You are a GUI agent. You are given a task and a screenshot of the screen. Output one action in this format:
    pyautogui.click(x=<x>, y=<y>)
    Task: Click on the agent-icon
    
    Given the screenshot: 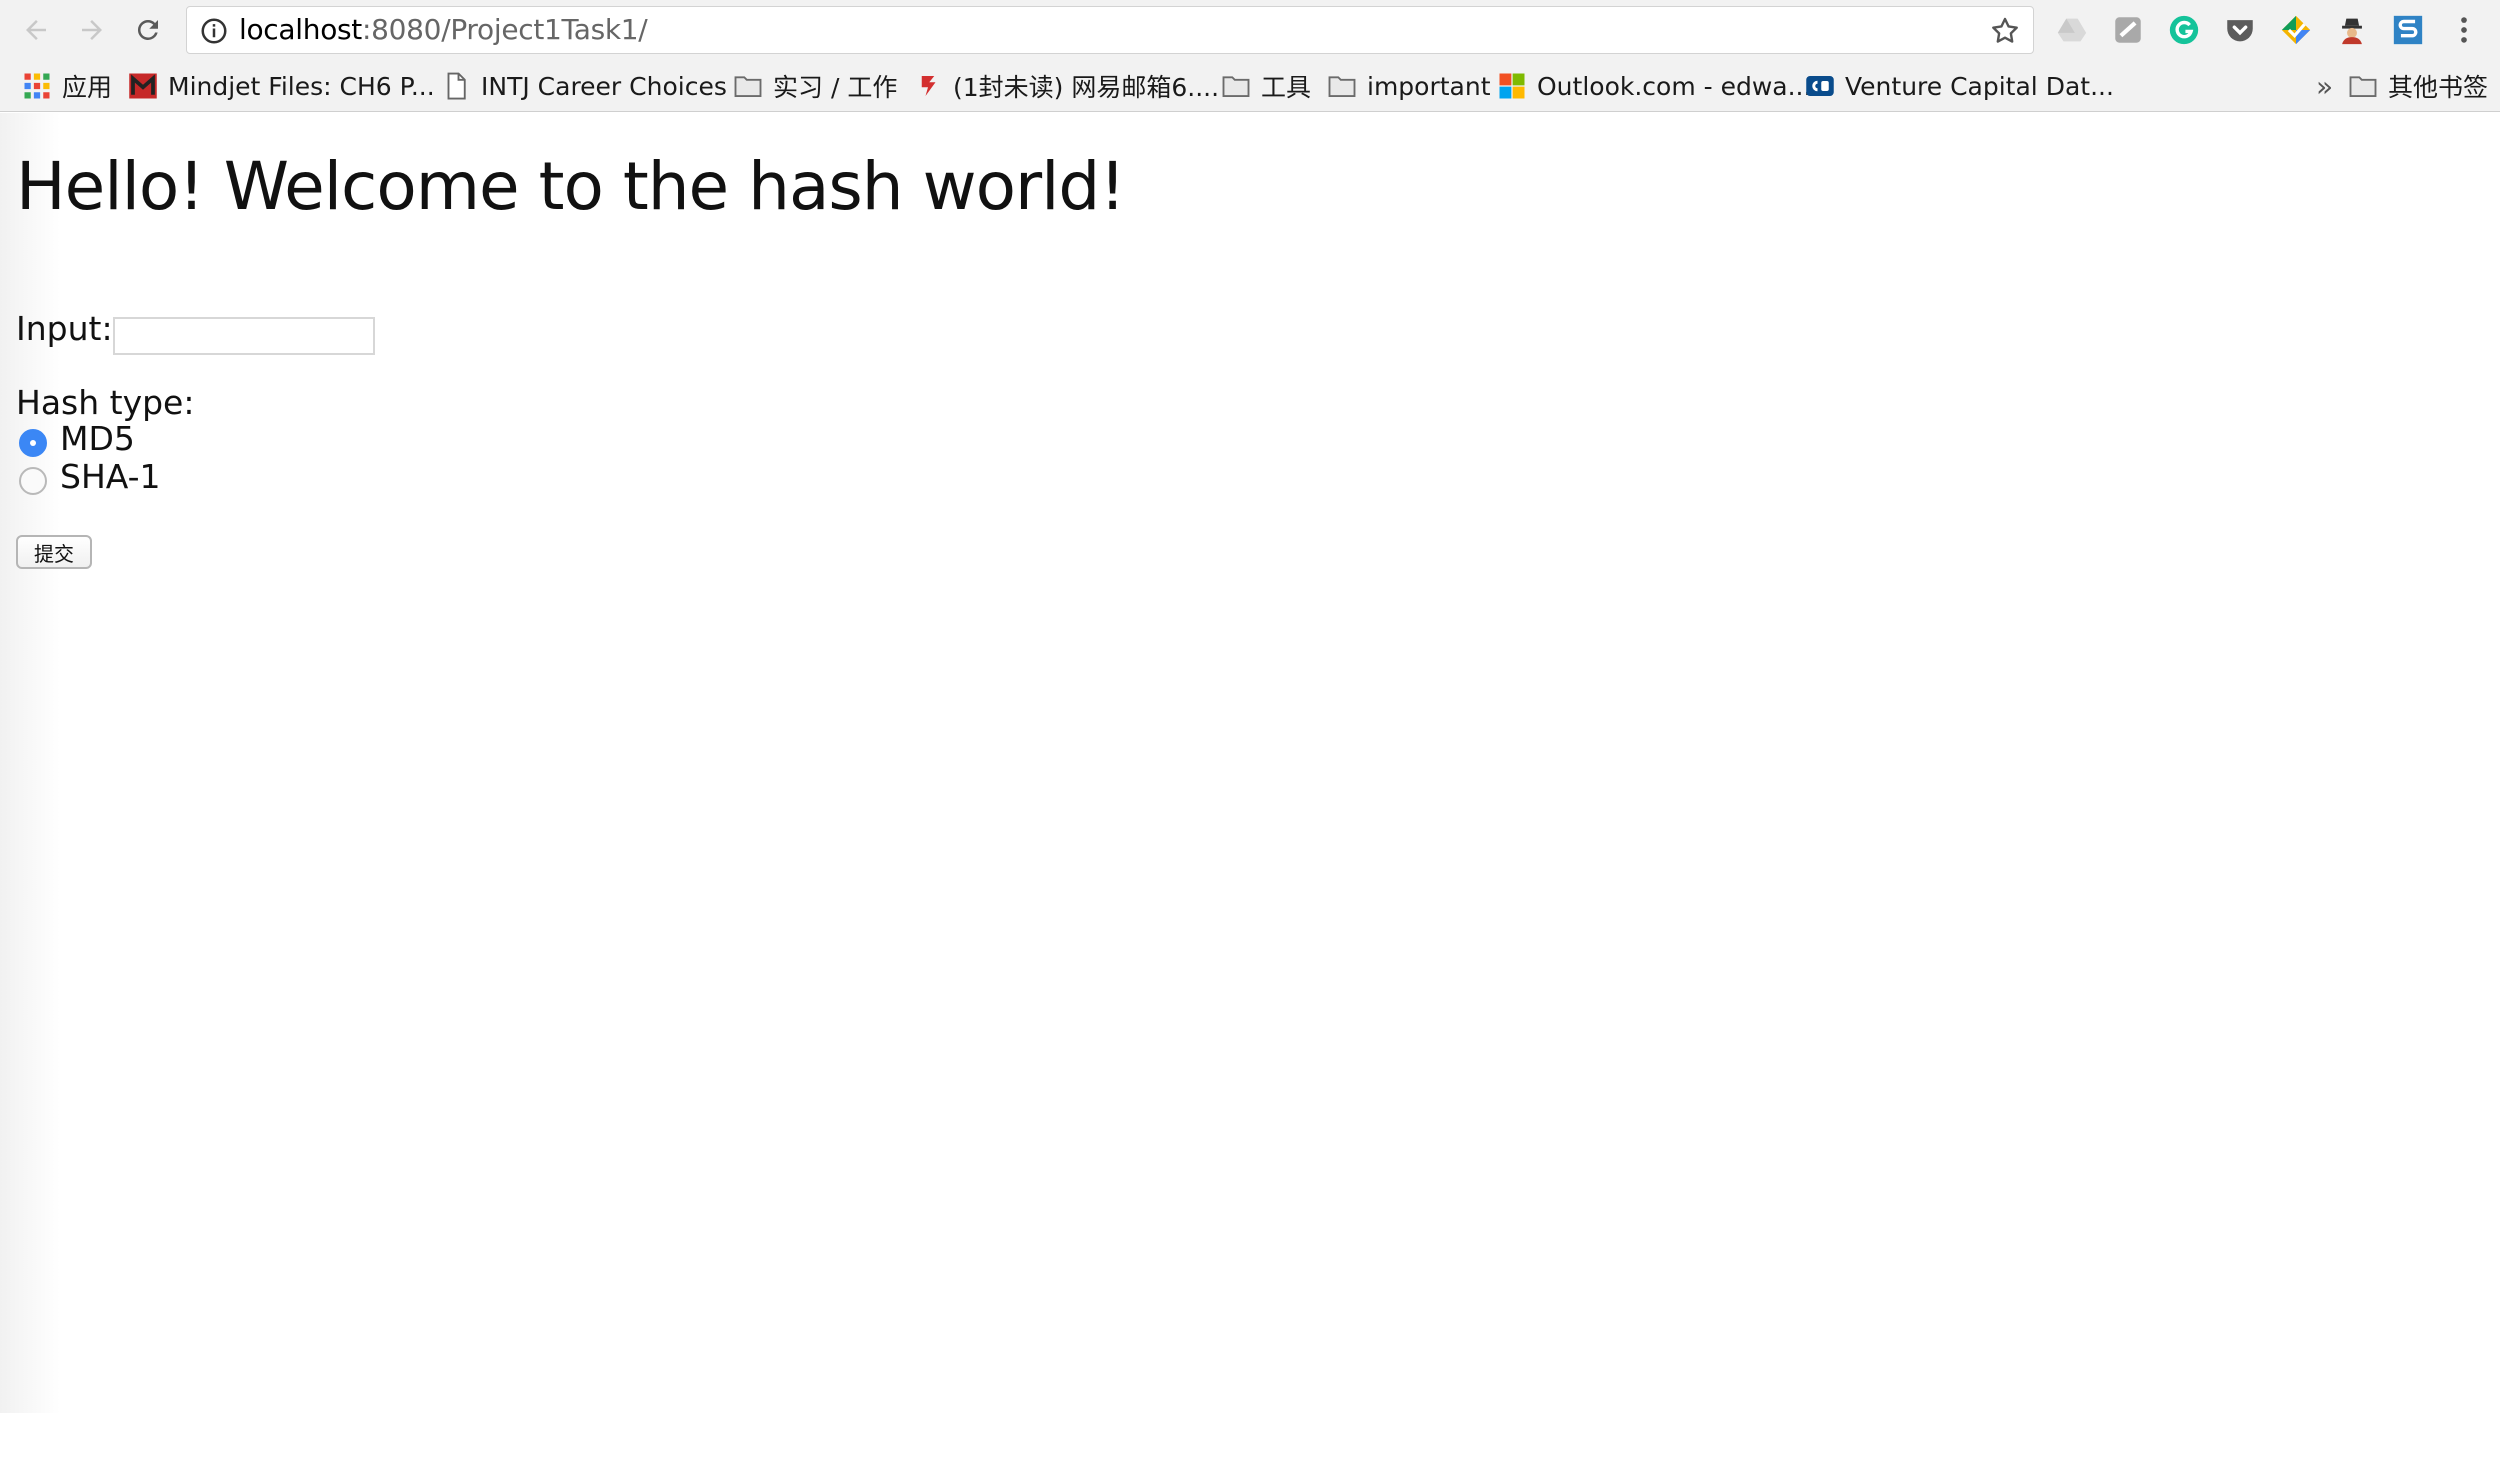 What is the action you would take?
    pyautogui.click(x=2352, y=30)
    